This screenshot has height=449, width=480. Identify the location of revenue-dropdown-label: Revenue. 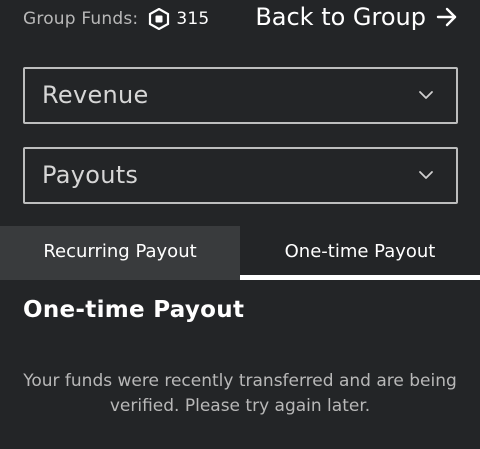
(95, 95).